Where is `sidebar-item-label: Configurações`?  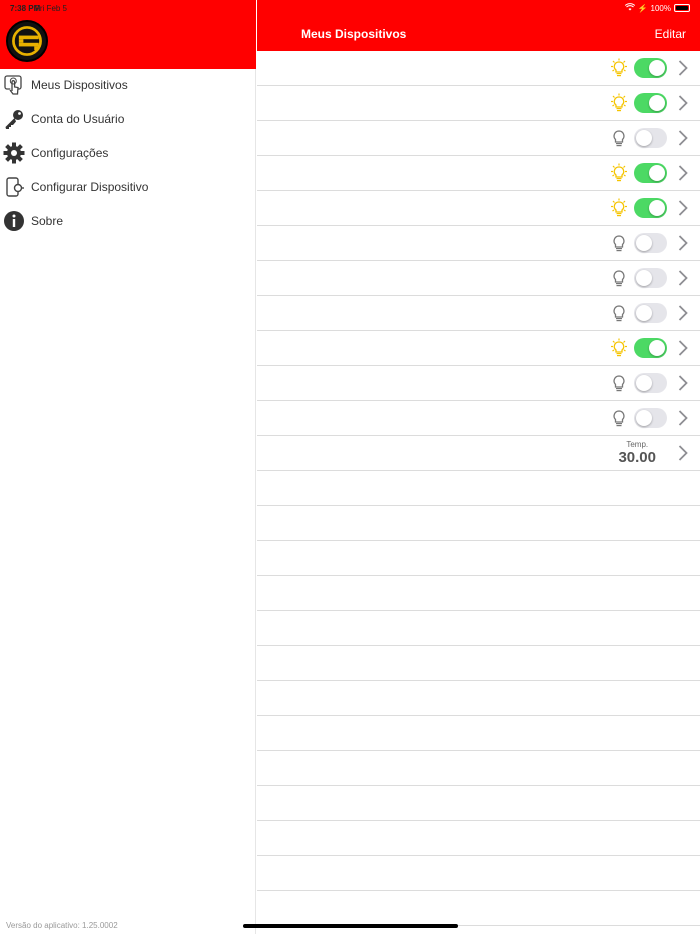 sidebar-item-label: Configurações is located at coordinates (70, 153).